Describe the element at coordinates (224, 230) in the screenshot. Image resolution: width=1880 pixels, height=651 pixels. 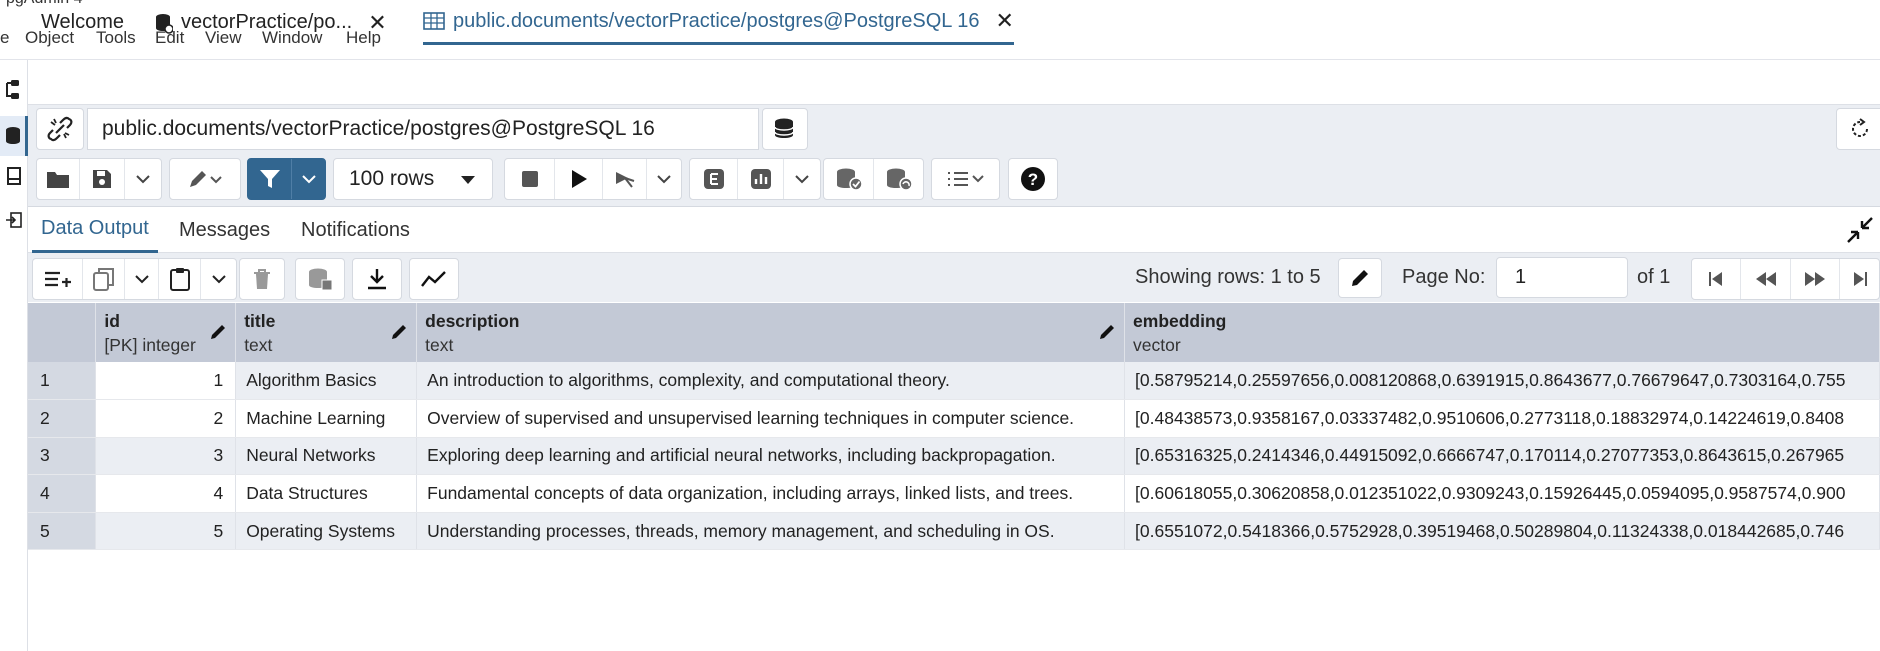
I see `tab-messages: Messages` at that location.